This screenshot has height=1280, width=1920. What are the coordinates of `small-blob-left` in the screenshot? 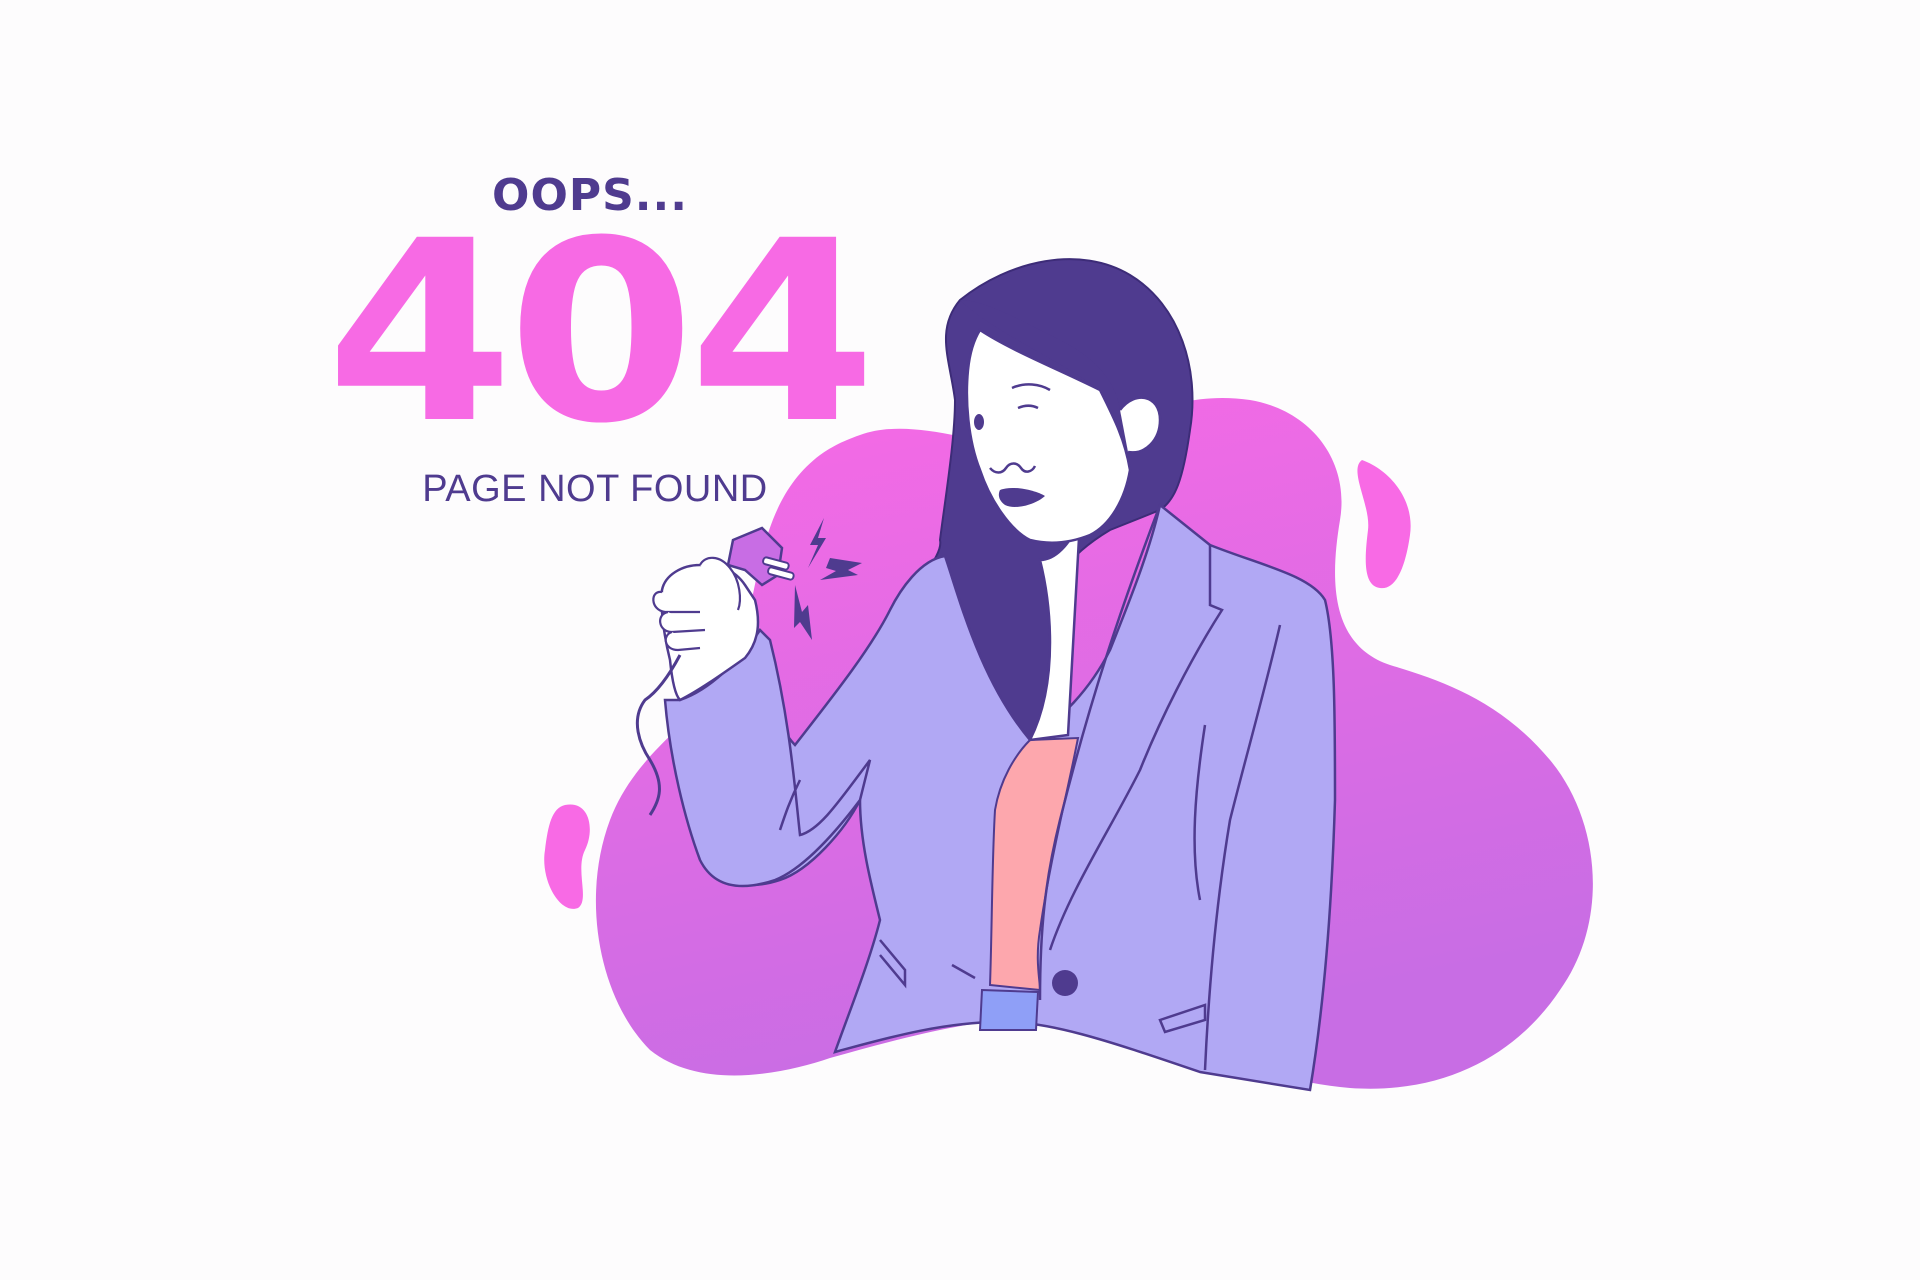 It's located at (567, 856).